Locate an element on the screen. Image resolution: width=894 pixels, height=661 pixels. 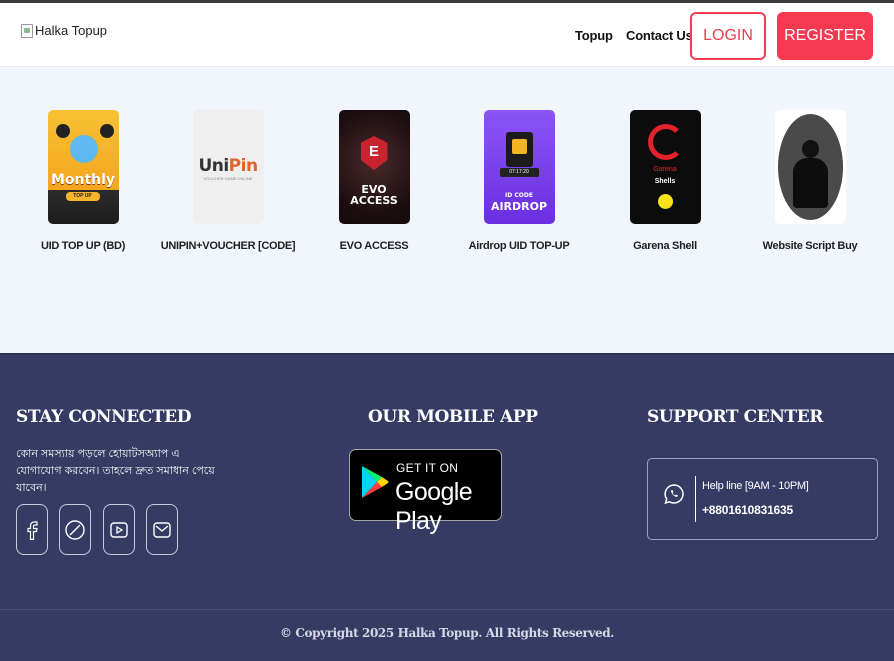
helpline-label: Help line [9AM - 10PM] is located at coordinates (755, 486).